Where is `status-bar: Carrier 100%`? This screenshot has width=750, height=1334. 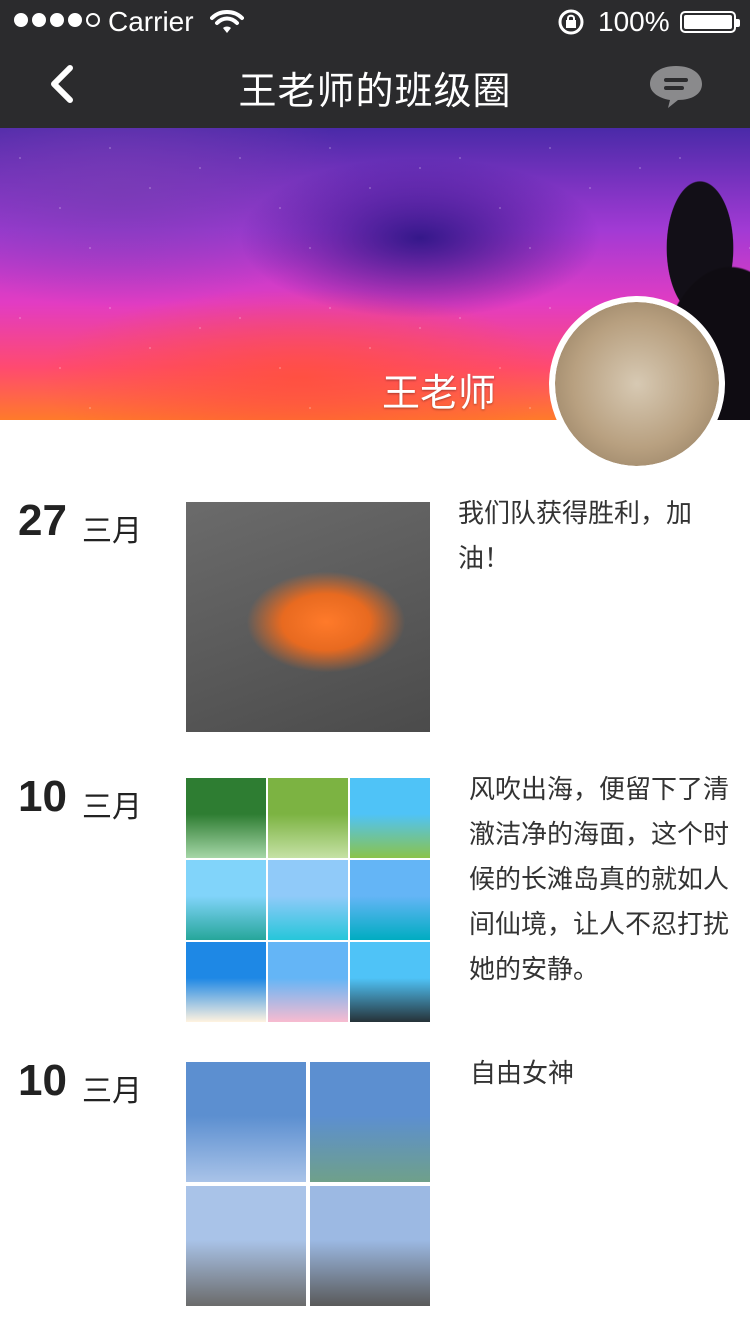
status-bar: Carrier 100% is located at coordinates (375, 23).